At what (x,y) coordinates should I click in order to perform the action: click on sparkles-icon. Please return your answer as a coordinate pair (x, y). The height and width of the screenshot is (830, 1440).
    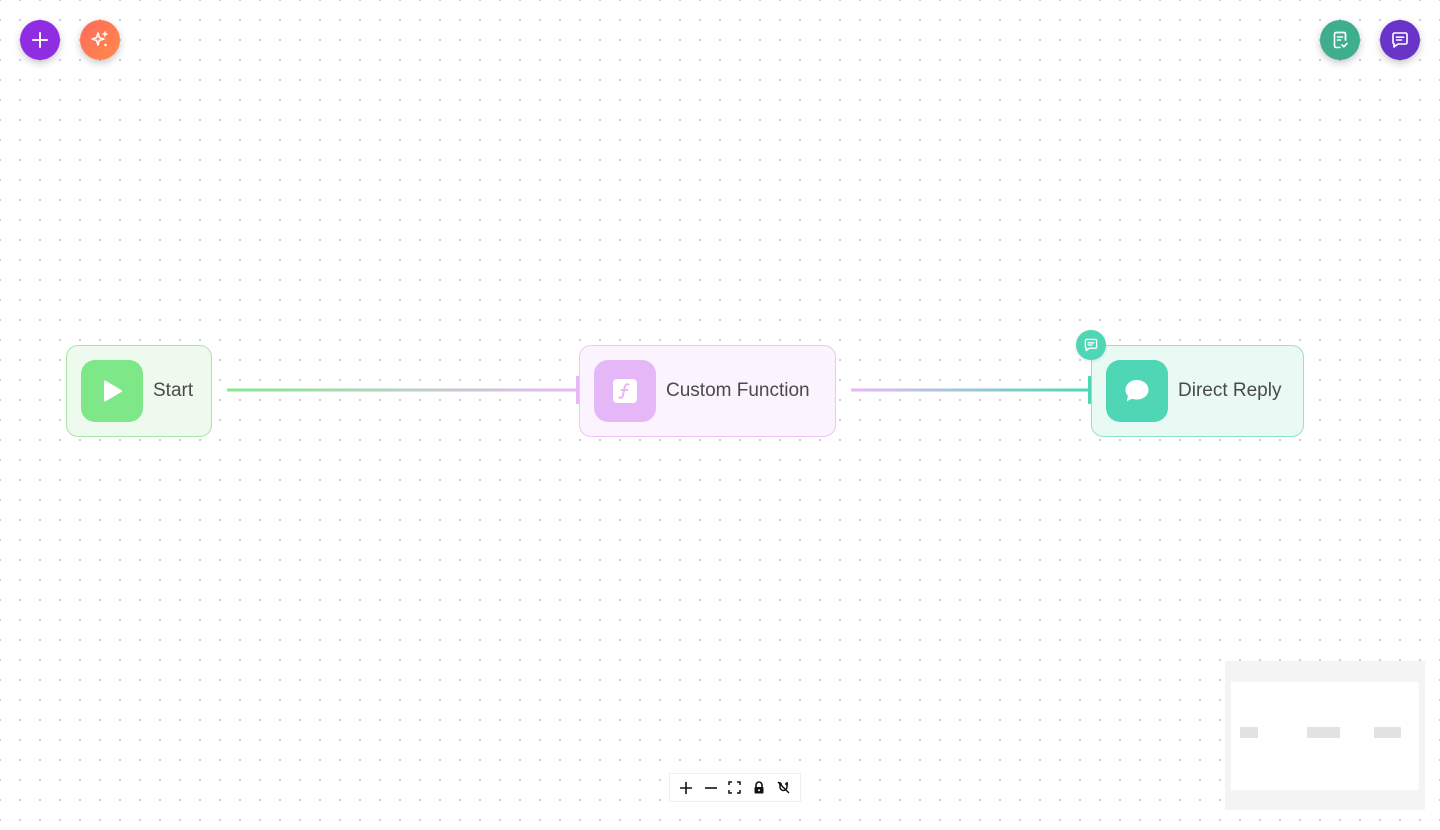
    Looking at the image, I should click on (99, 39).